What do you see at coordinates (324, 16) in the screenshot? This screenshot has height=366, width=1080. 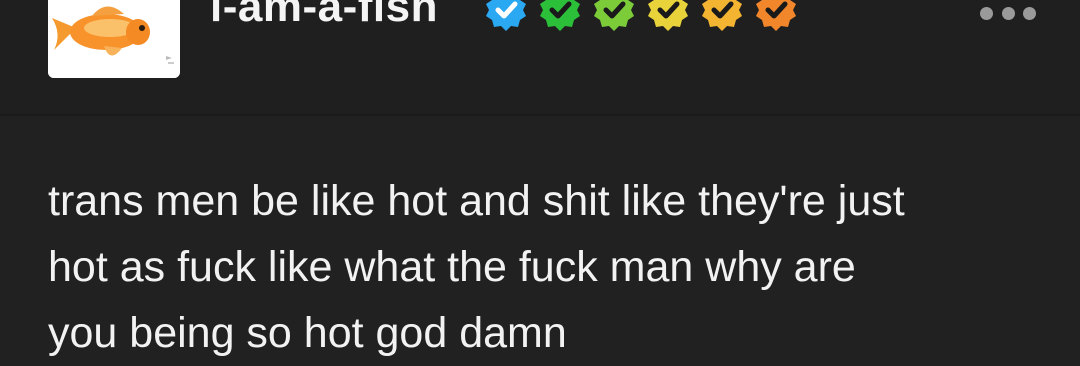 I see `username: i-am-a-fish` at bounding box center [324, 16].